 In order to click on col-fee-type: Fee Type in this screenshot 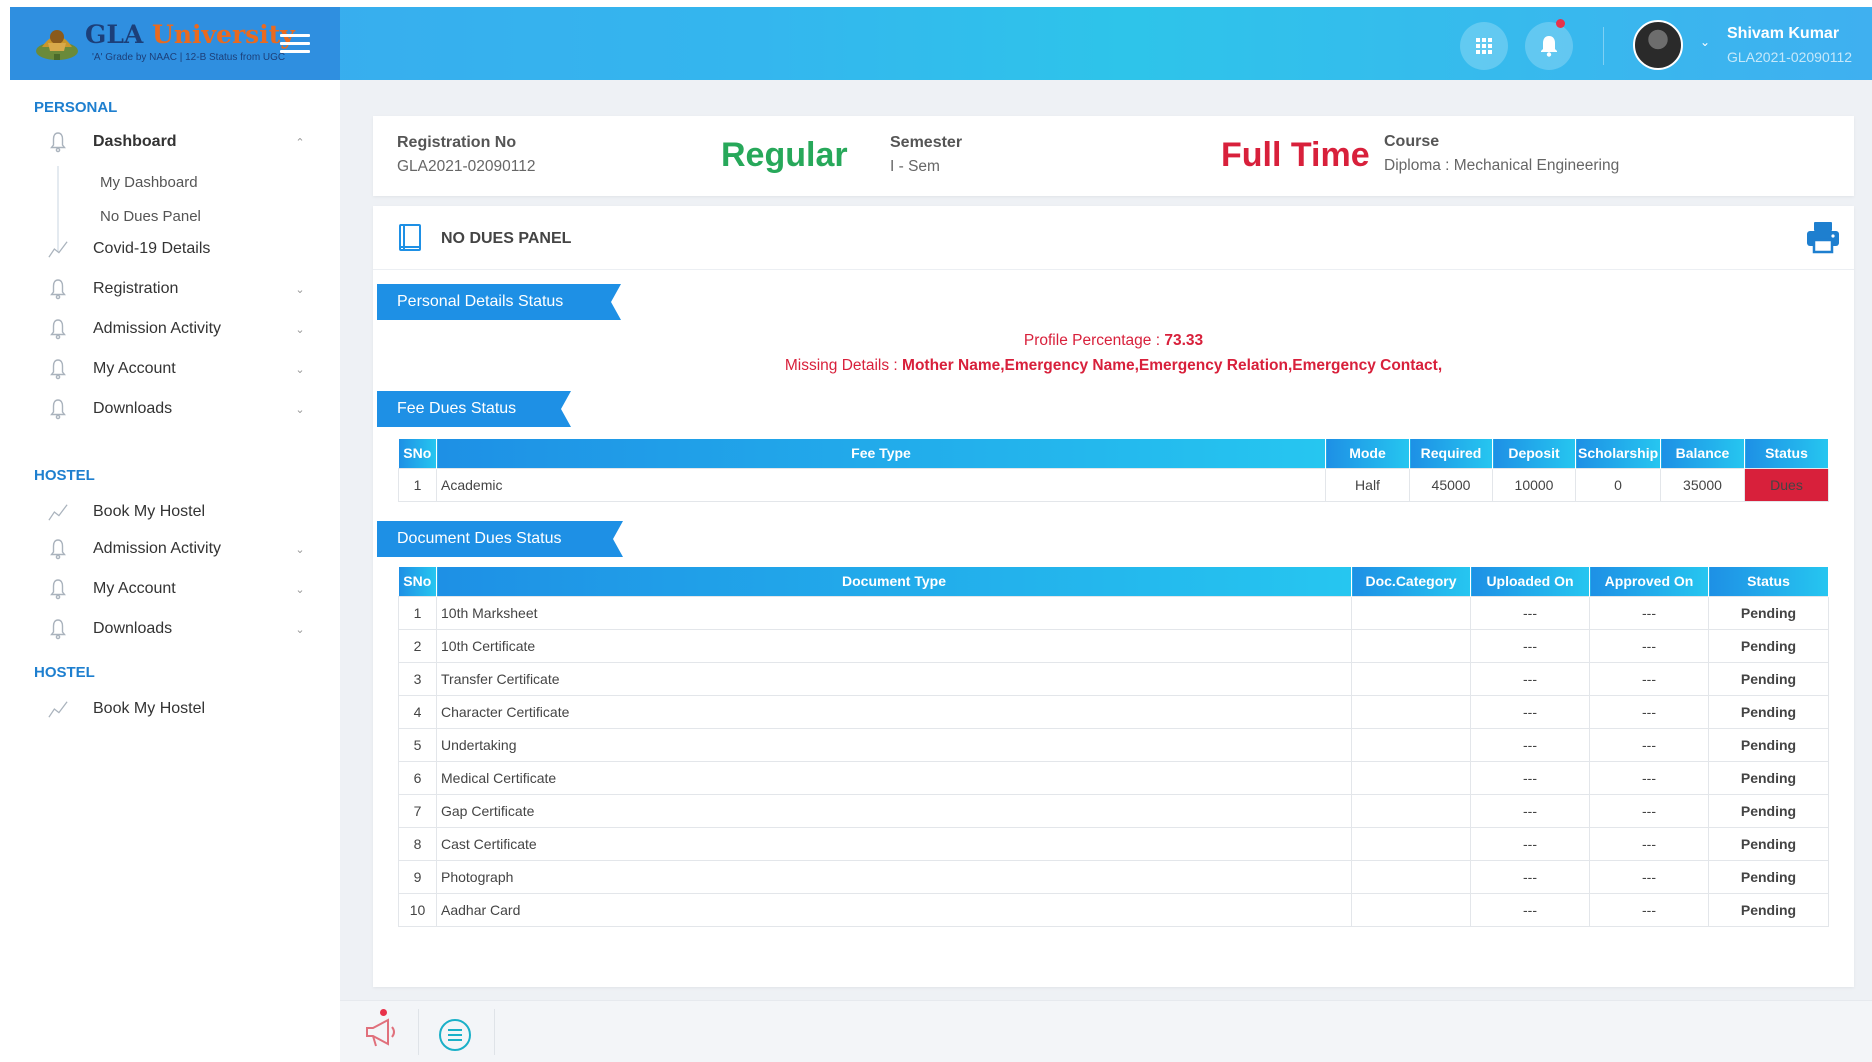, I will do `click(881, 453)`.